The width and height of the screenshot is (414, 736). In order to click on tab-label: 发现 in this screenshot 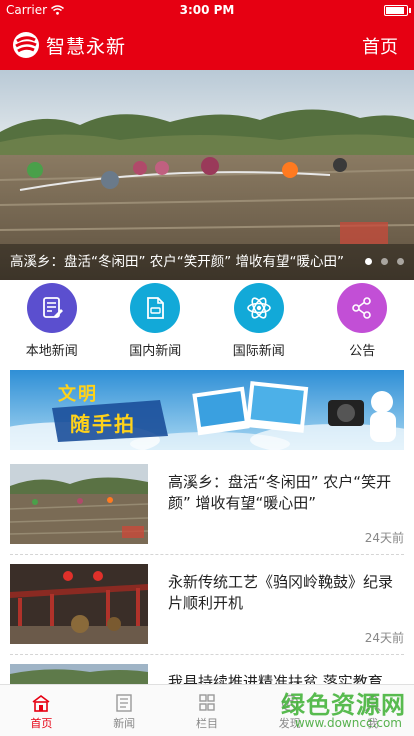, I will do `click(289, 723)`.